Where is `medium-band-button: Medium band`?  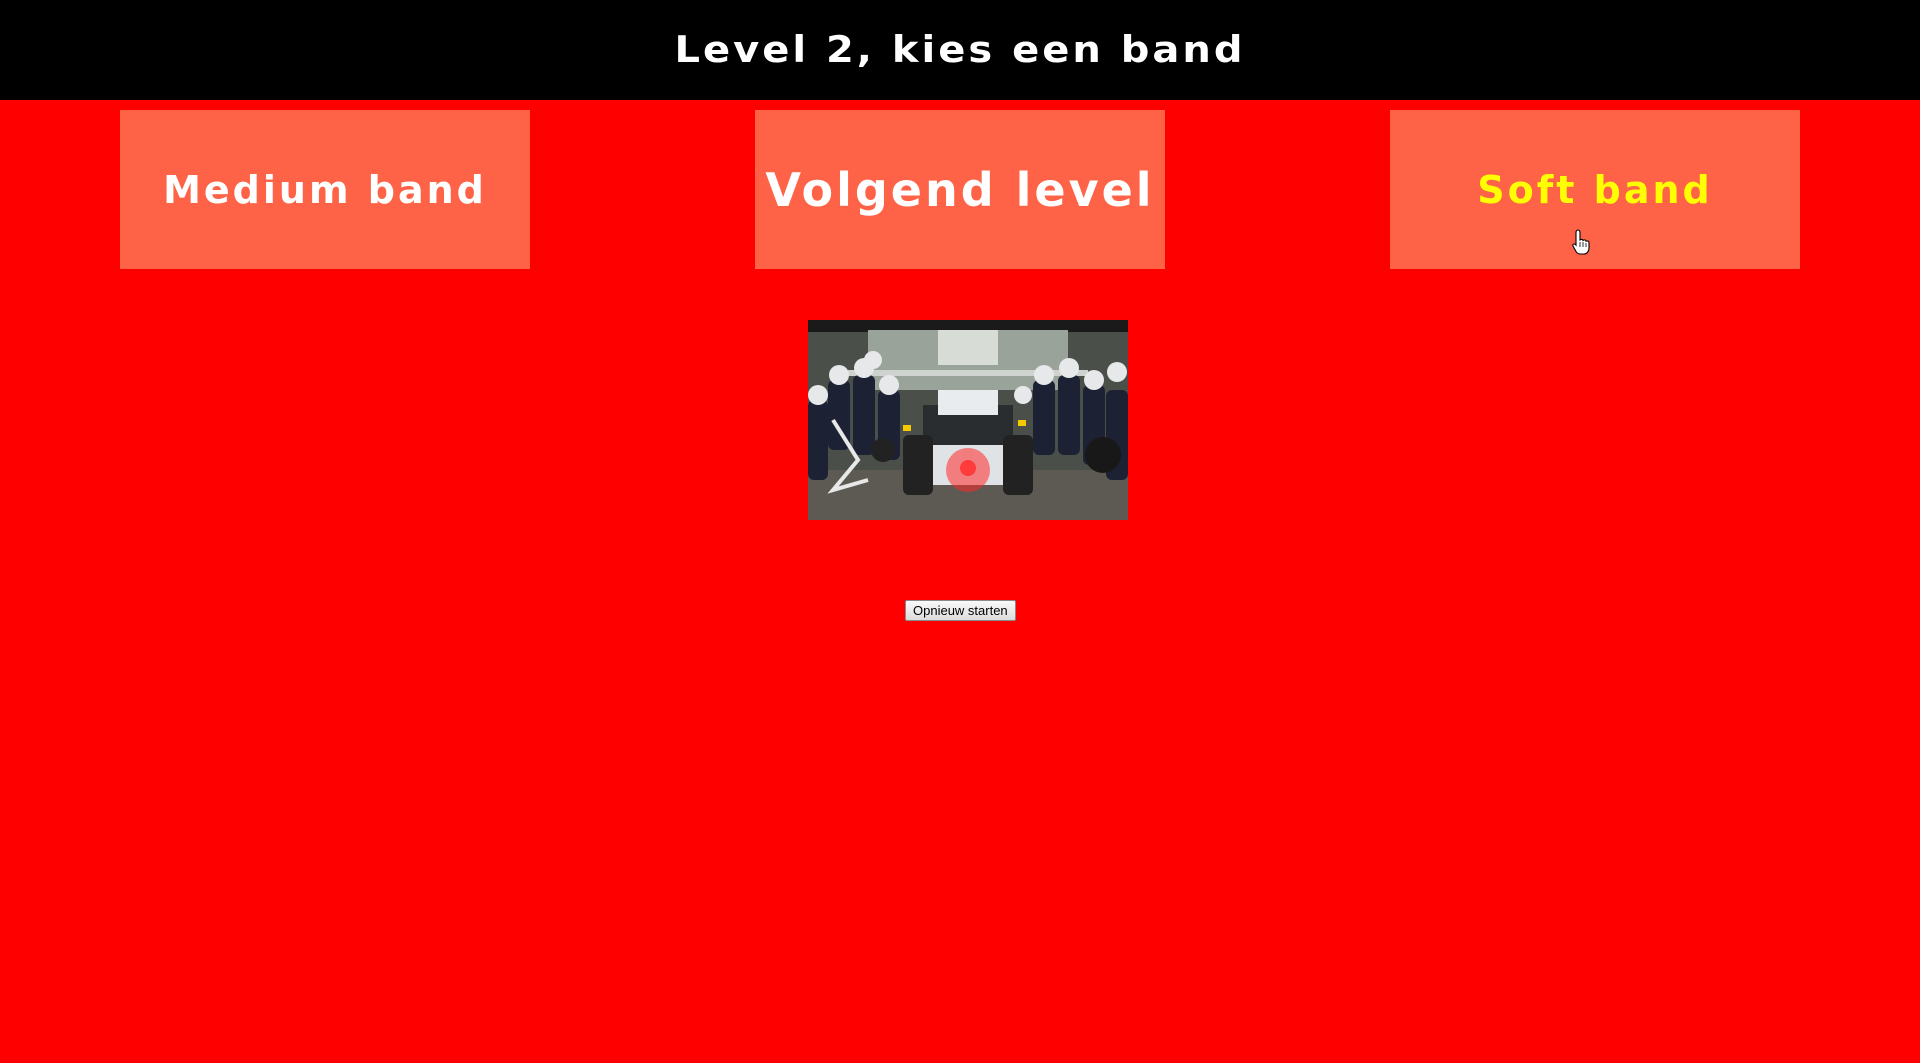
medium-band-button: Medium band is located at coordinates (325, 189).